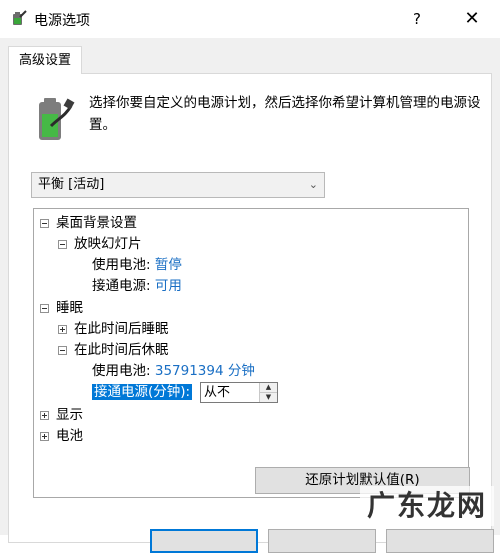 This screenshot has height=553, width=500. I want to click on window-title: 电源选项, so click(62, 21).